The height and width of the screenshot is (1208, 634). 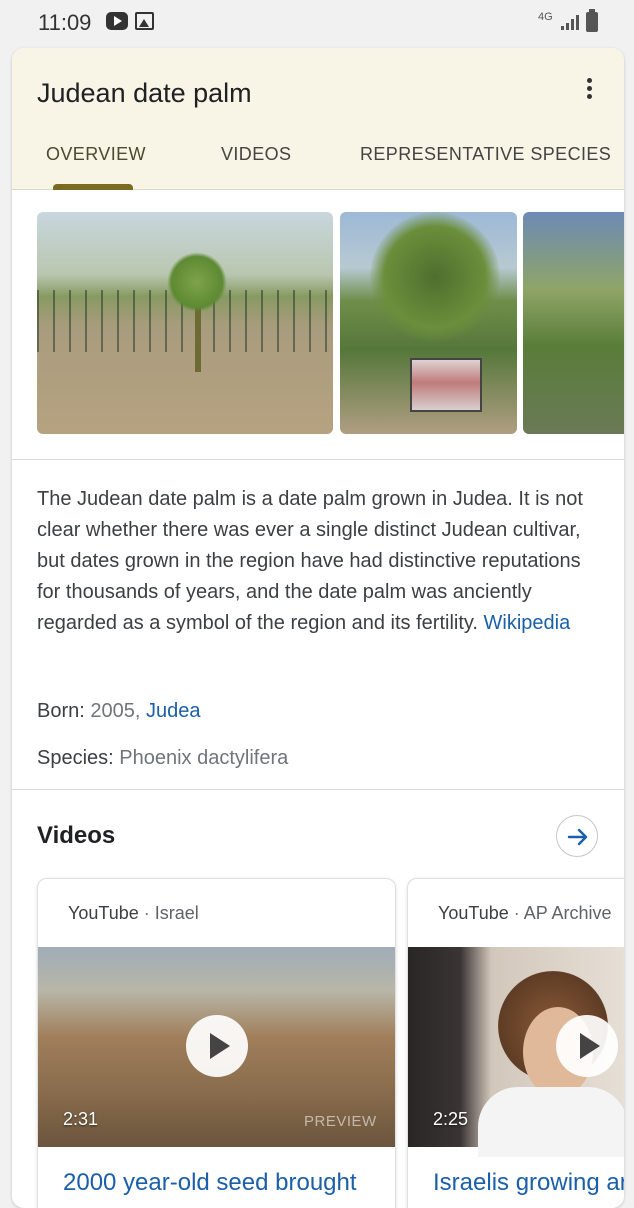 What do you see at coordinates (485, 154) in the screenshot?
I see `tab-representative-species: REPRESENTATIVE SPECIES` at bounding box center [485, 154].